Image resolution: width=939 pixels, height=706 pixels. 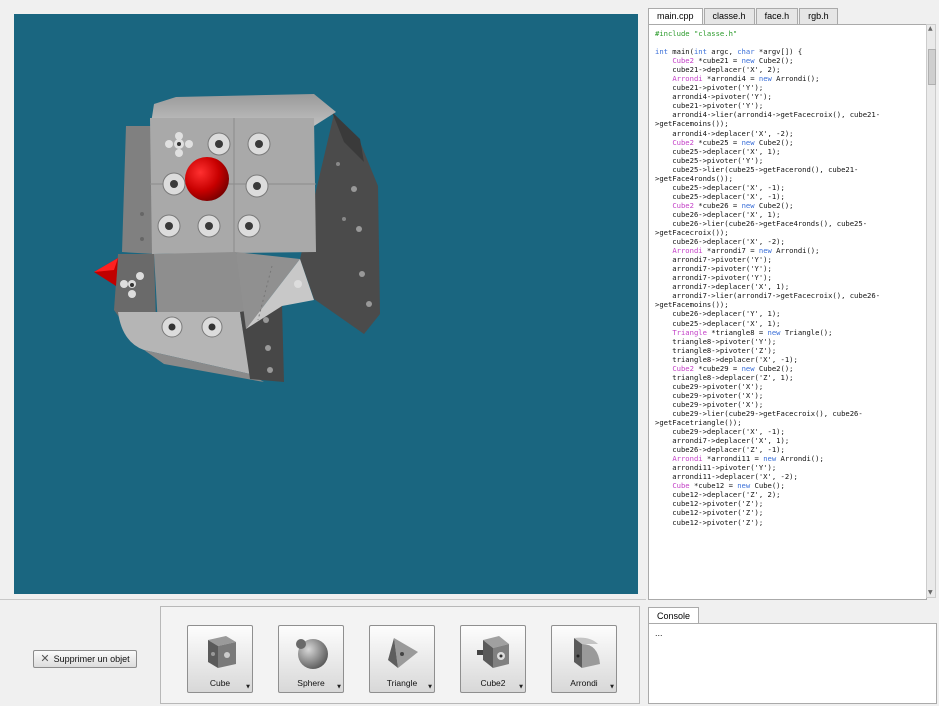 I want to click on tab-face-h: face.h, so click(x=777, y=16).